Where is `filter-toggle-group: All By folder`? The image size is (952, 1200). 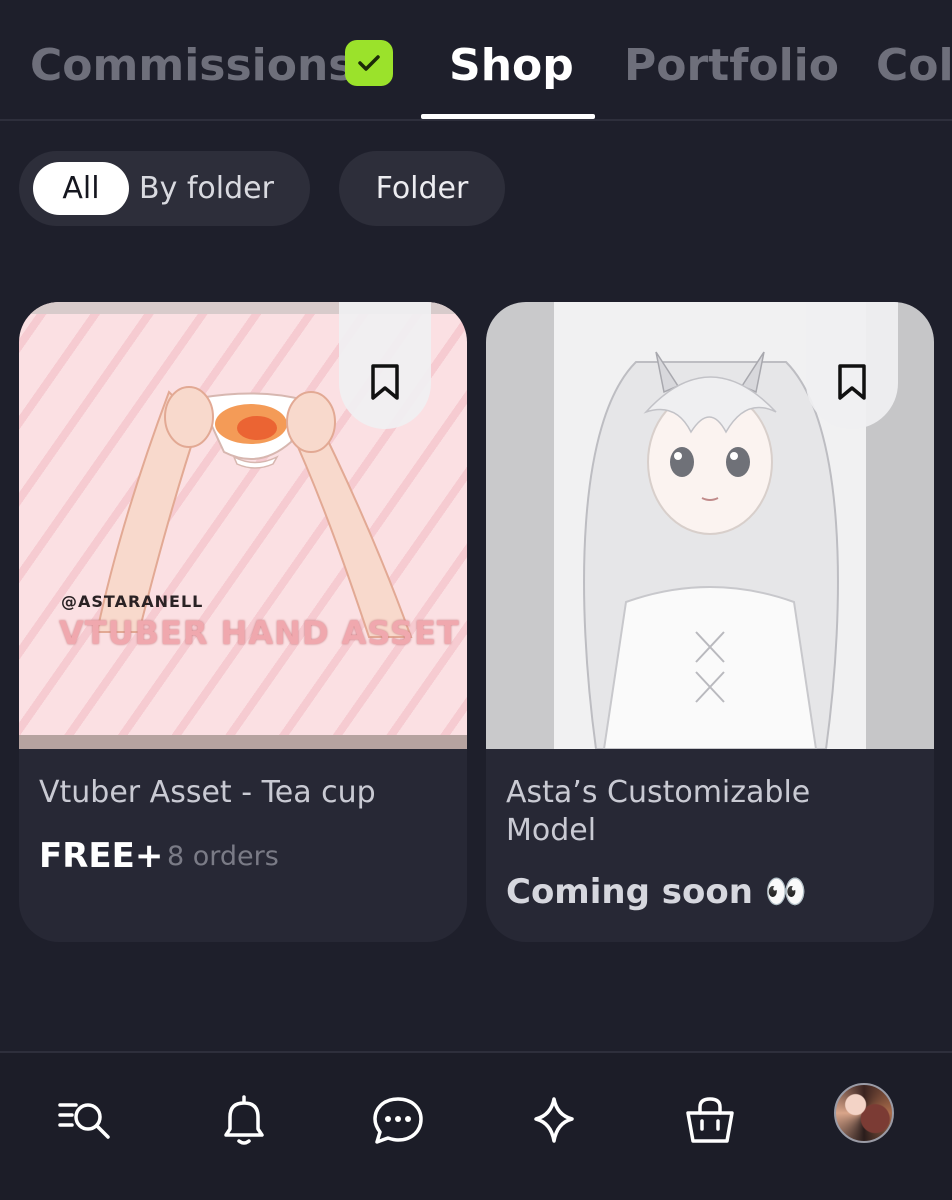 filter-toggle-group: All By folder is located at coordinates (164, 188).